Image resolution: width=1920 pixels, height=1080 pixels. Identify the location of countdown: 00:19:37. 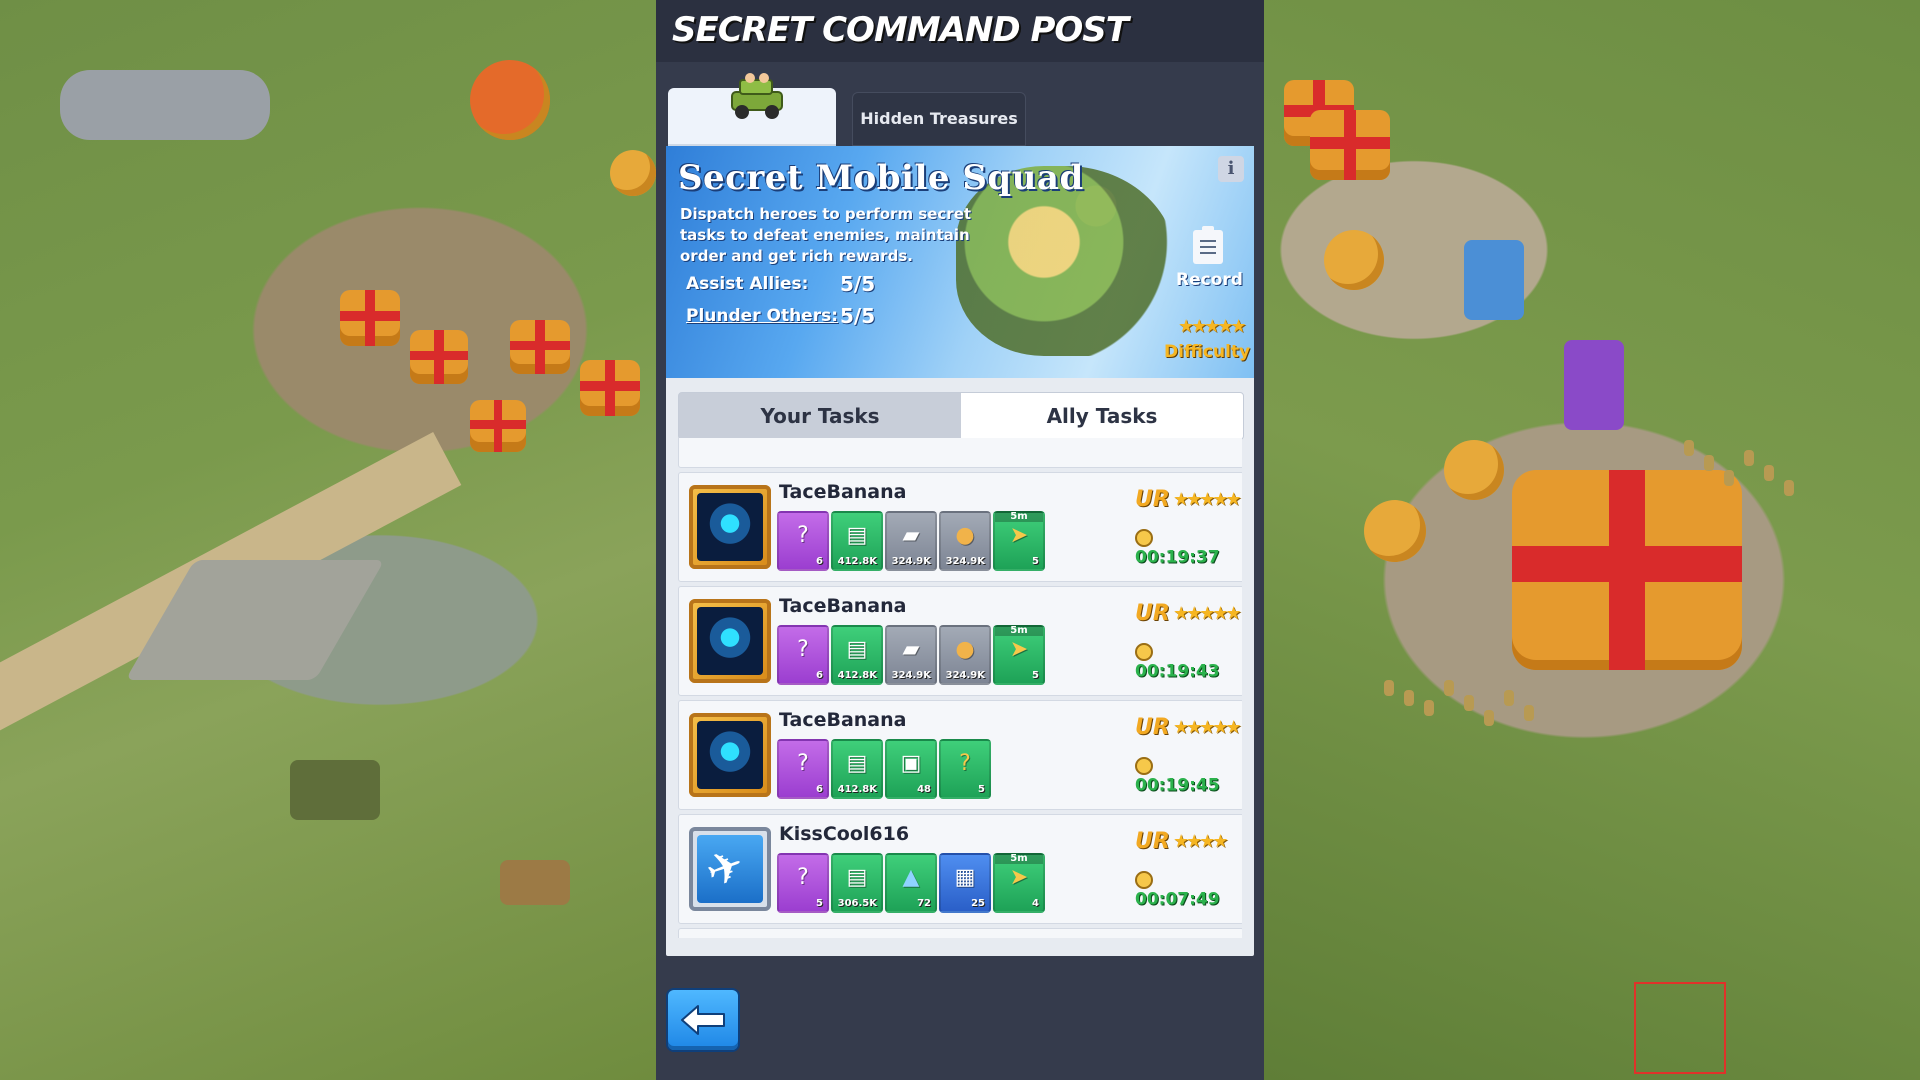
(1188, 547).